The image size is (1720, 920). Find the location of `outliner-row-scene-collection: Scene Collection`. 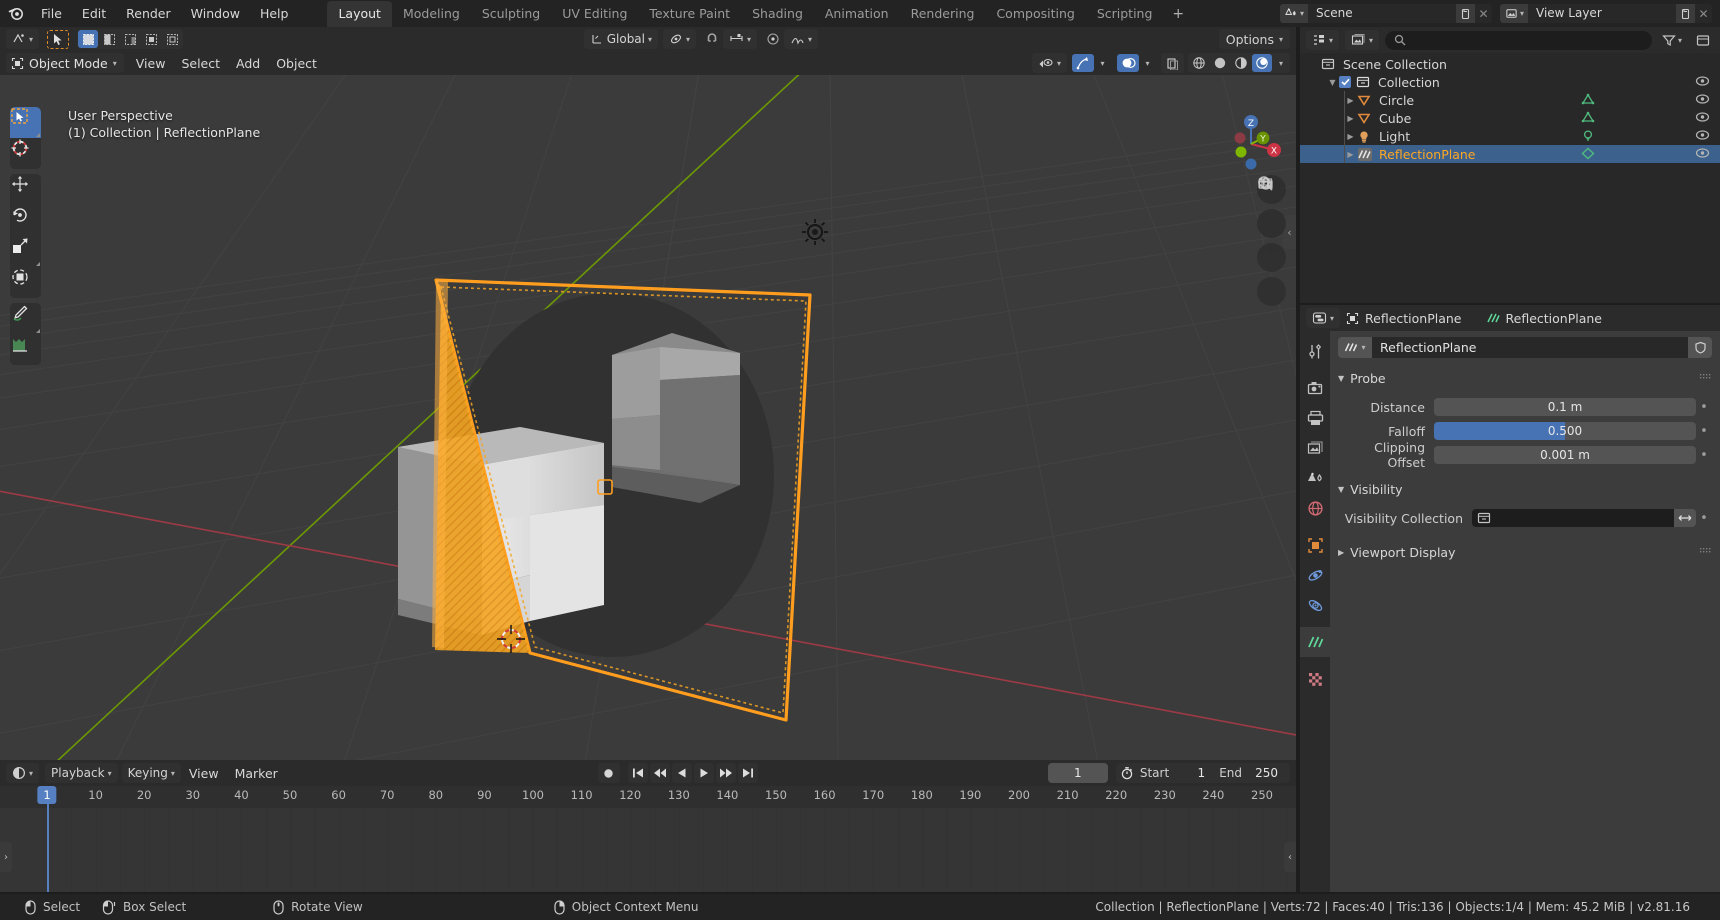

outliner-row-scene-collection: Scene Collection is located at coordinates (1510, 64).